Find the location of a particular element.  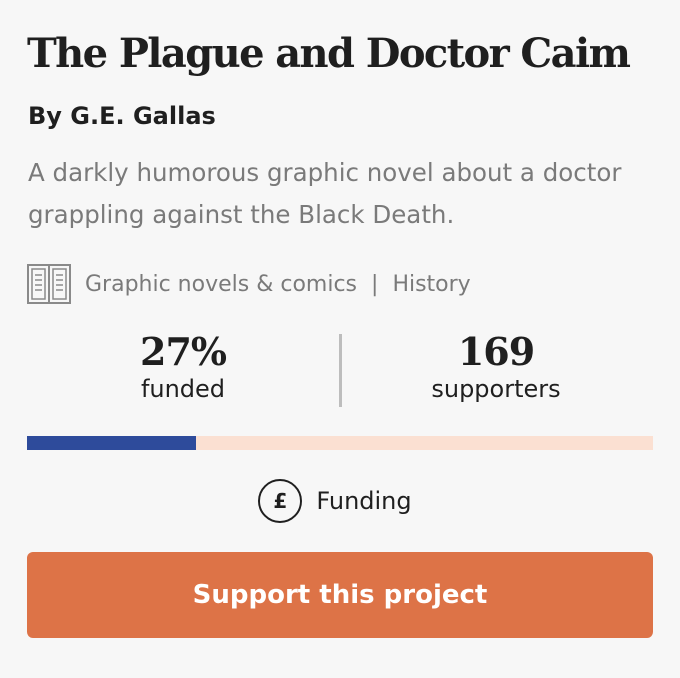

funding-status: £ Funding is located at coordinates (340, 501).